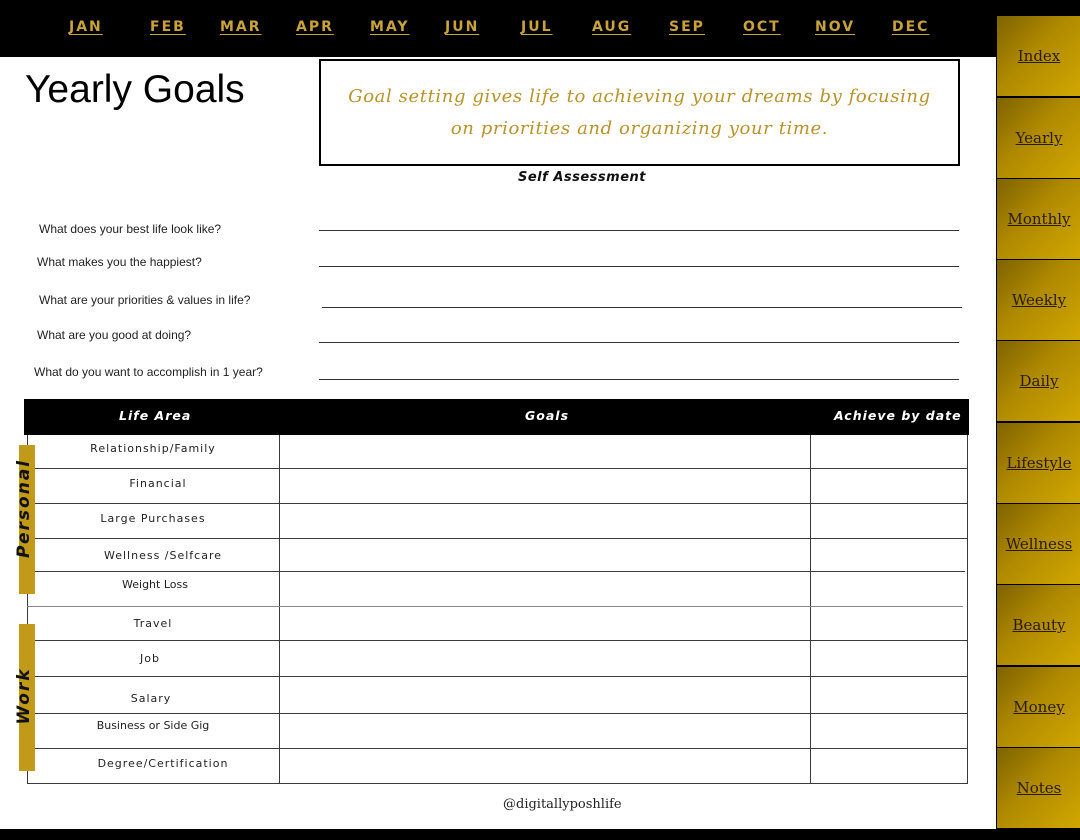 This screenshot has width=1080, height=840. I want to click on goal-cell-business-side-gig, so click(545, 731).